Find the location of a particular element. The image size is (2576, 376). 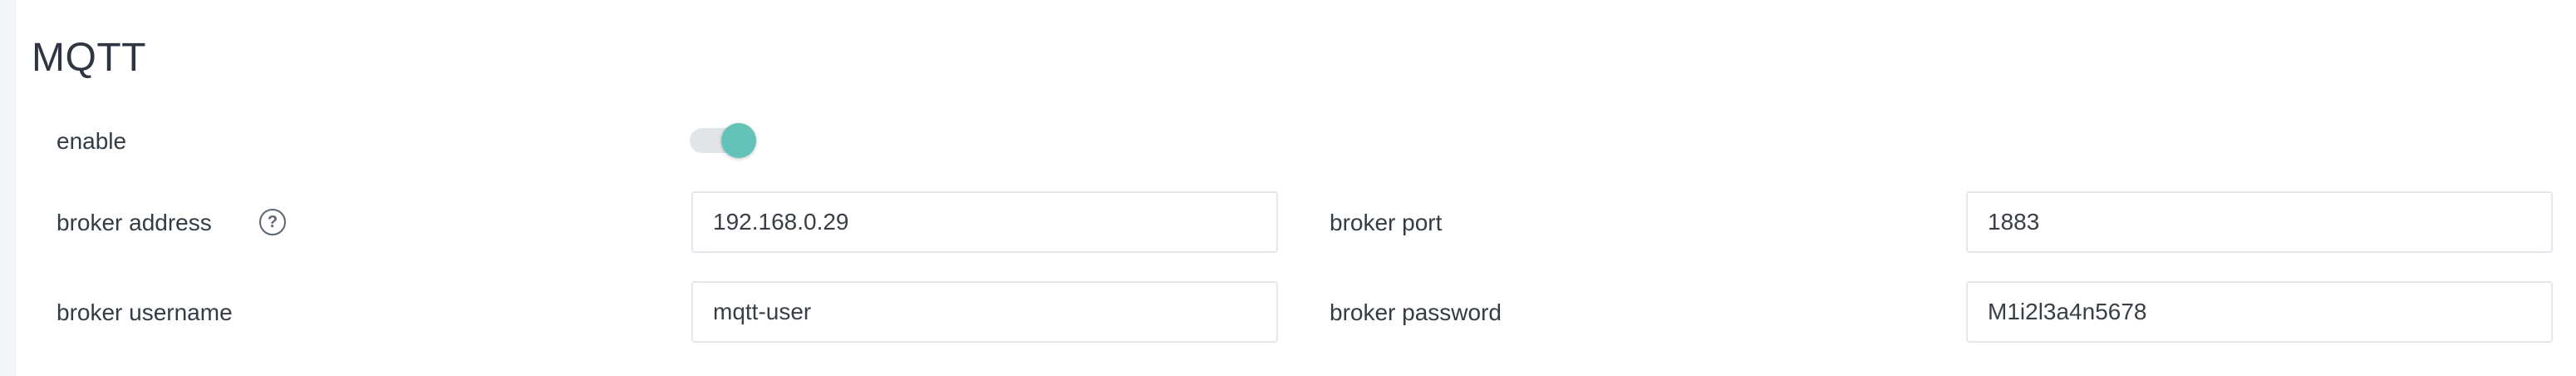

broker-port-label: broker port is located at coordinates (1386, 222).